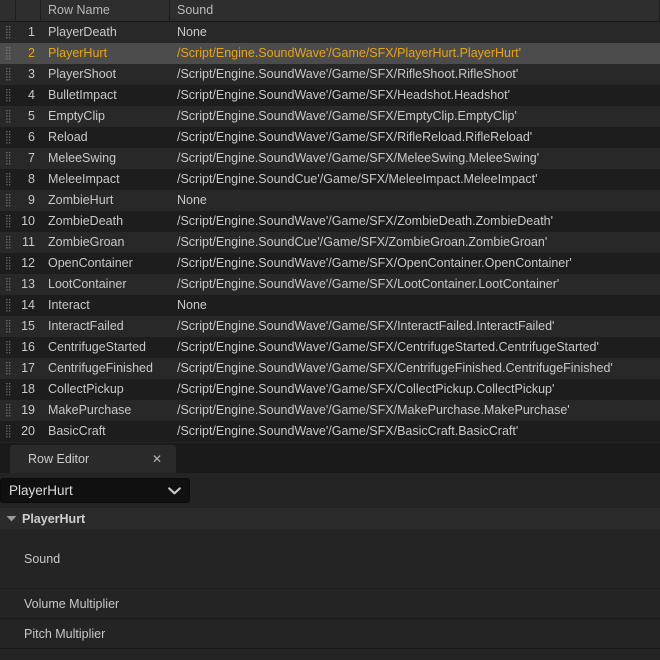 The image size is (660, 660). What do you see at coordinates (31, 74) in the screenshot?
I see `row-index: 3` at bounding box center [31, 74].